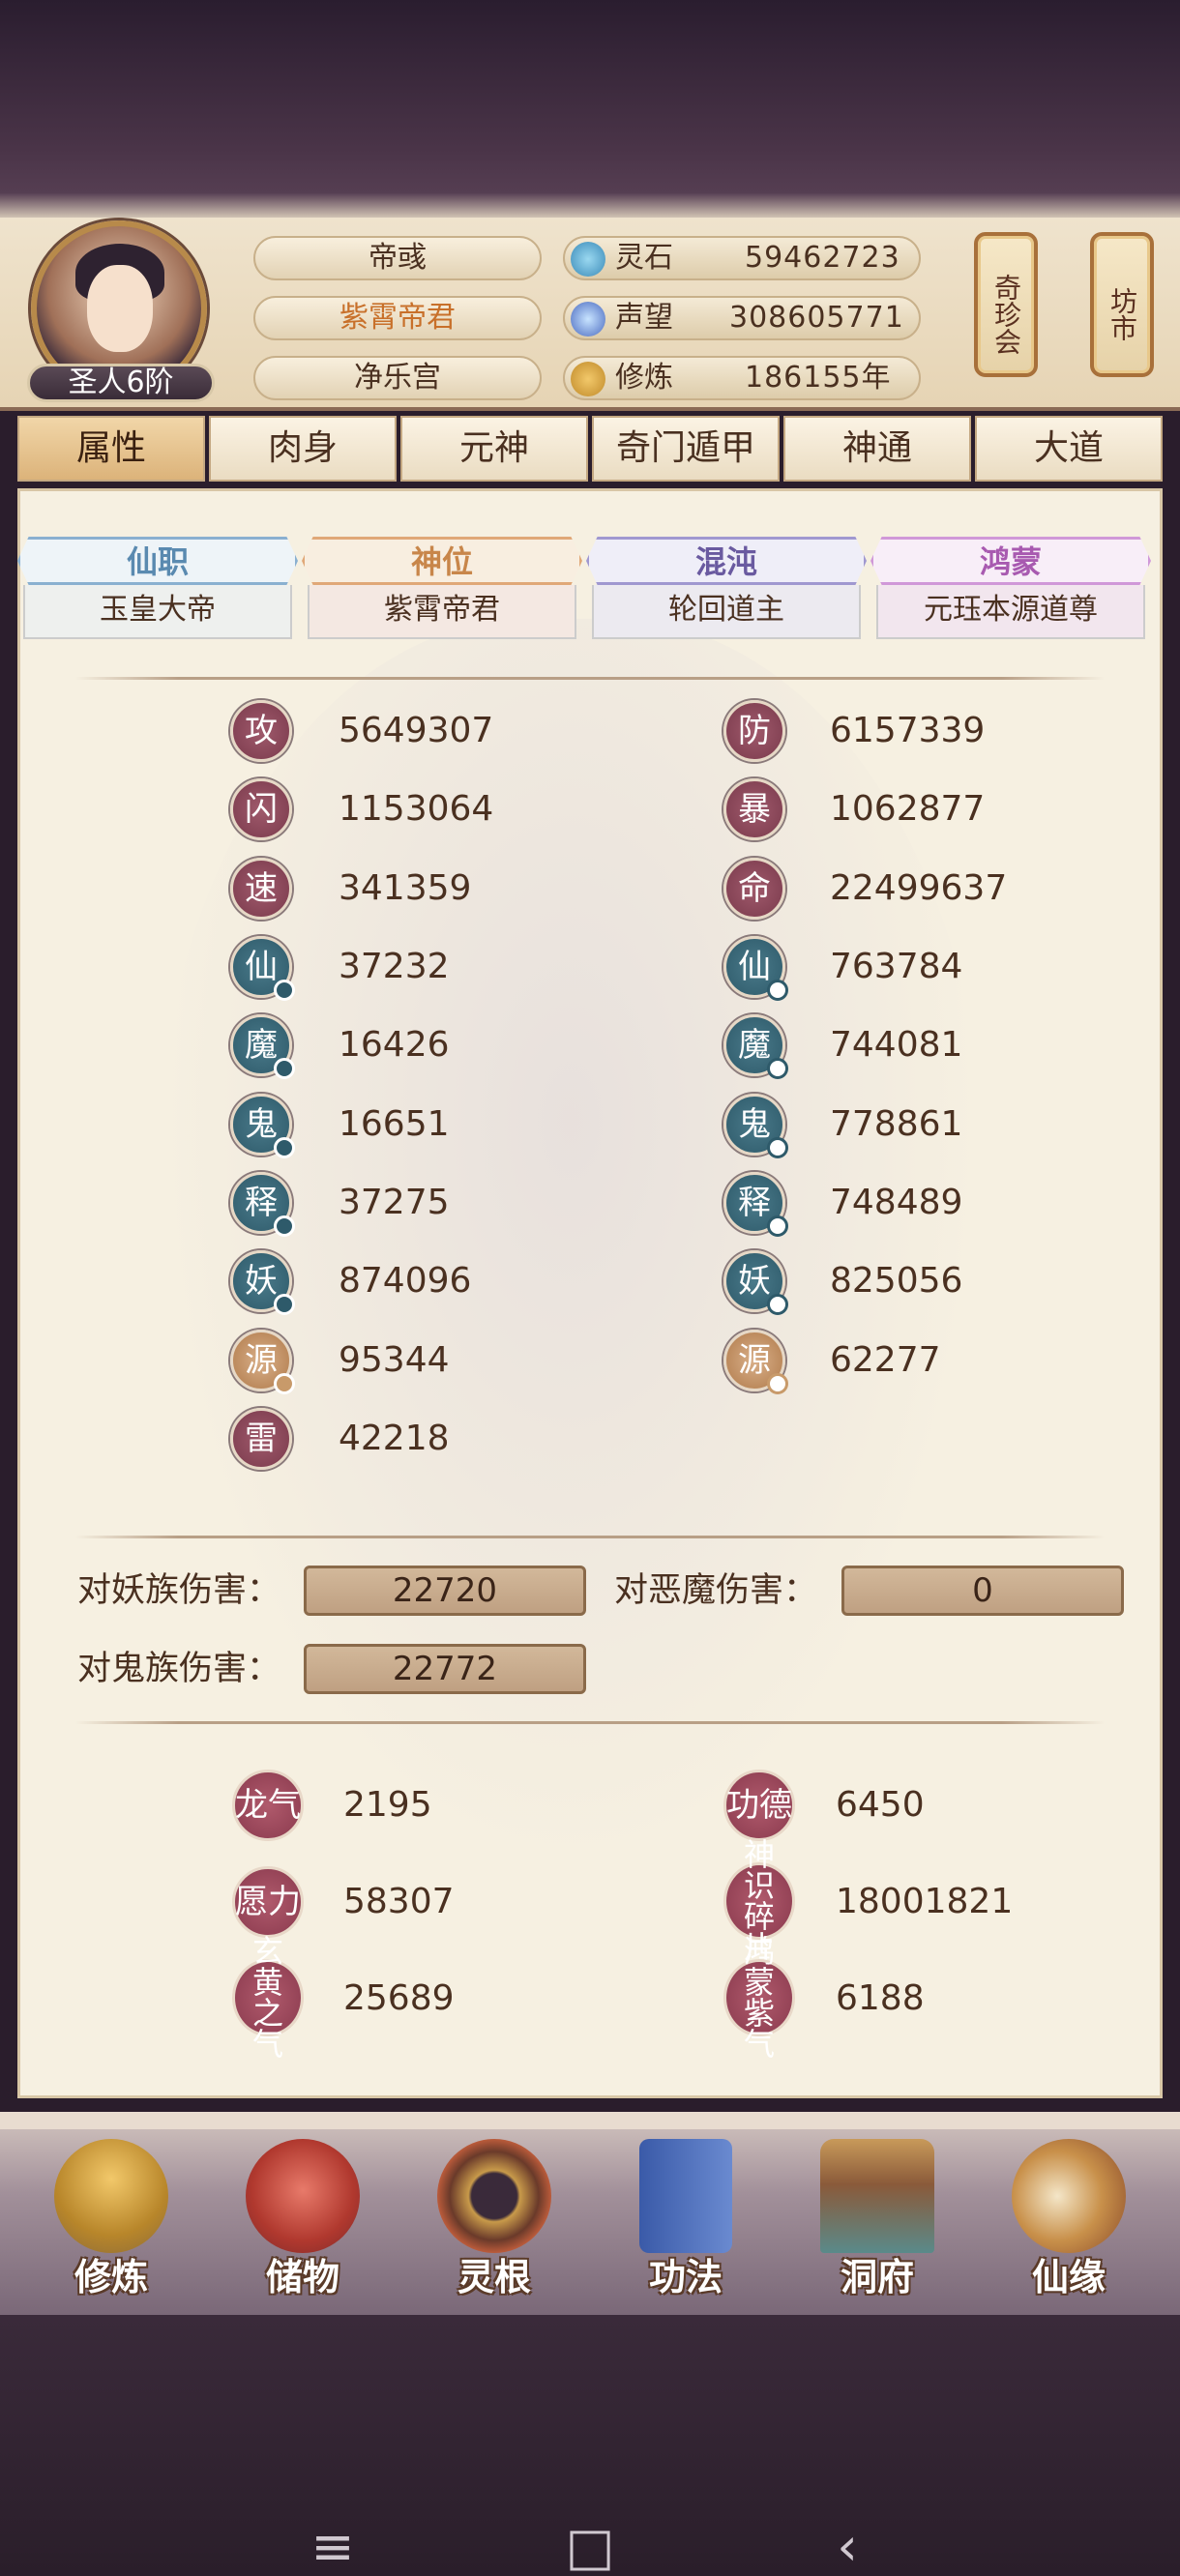 The height and width of the screenshot is (2576, 1180). I want to click on stat-char: 释, so click(261, 1203).